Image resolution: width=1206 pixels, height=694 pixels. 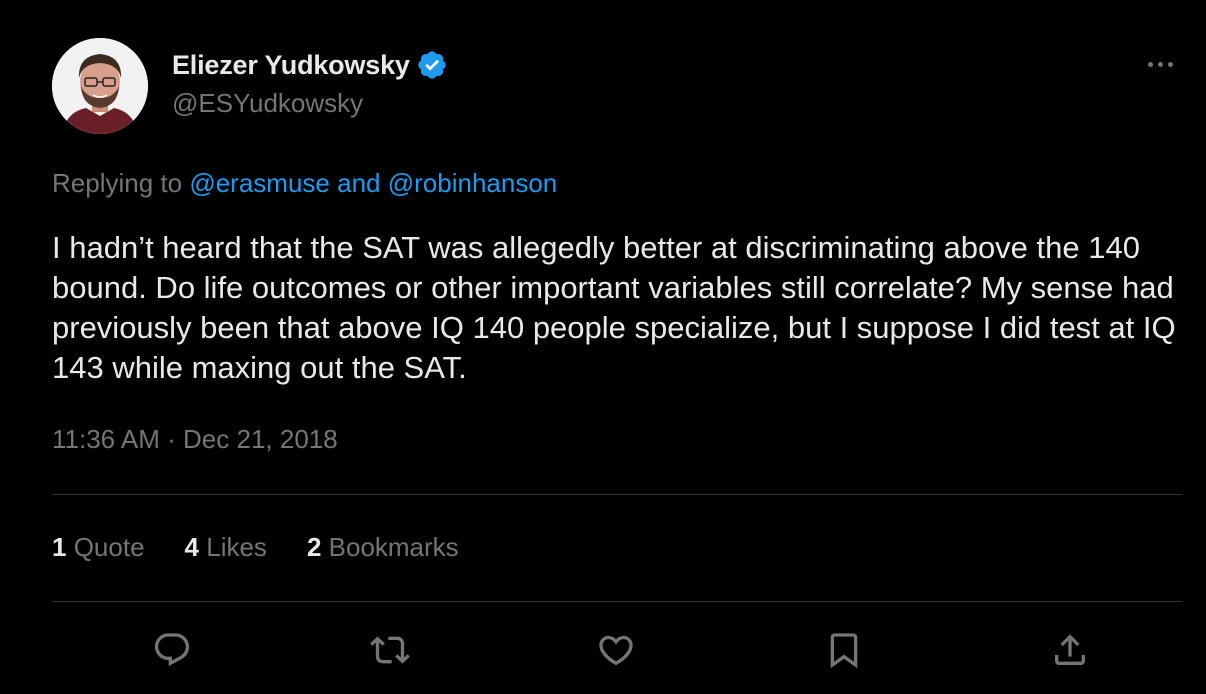 I want to click on quotes-stat: 1 Quote, so click(x=98, y=547).